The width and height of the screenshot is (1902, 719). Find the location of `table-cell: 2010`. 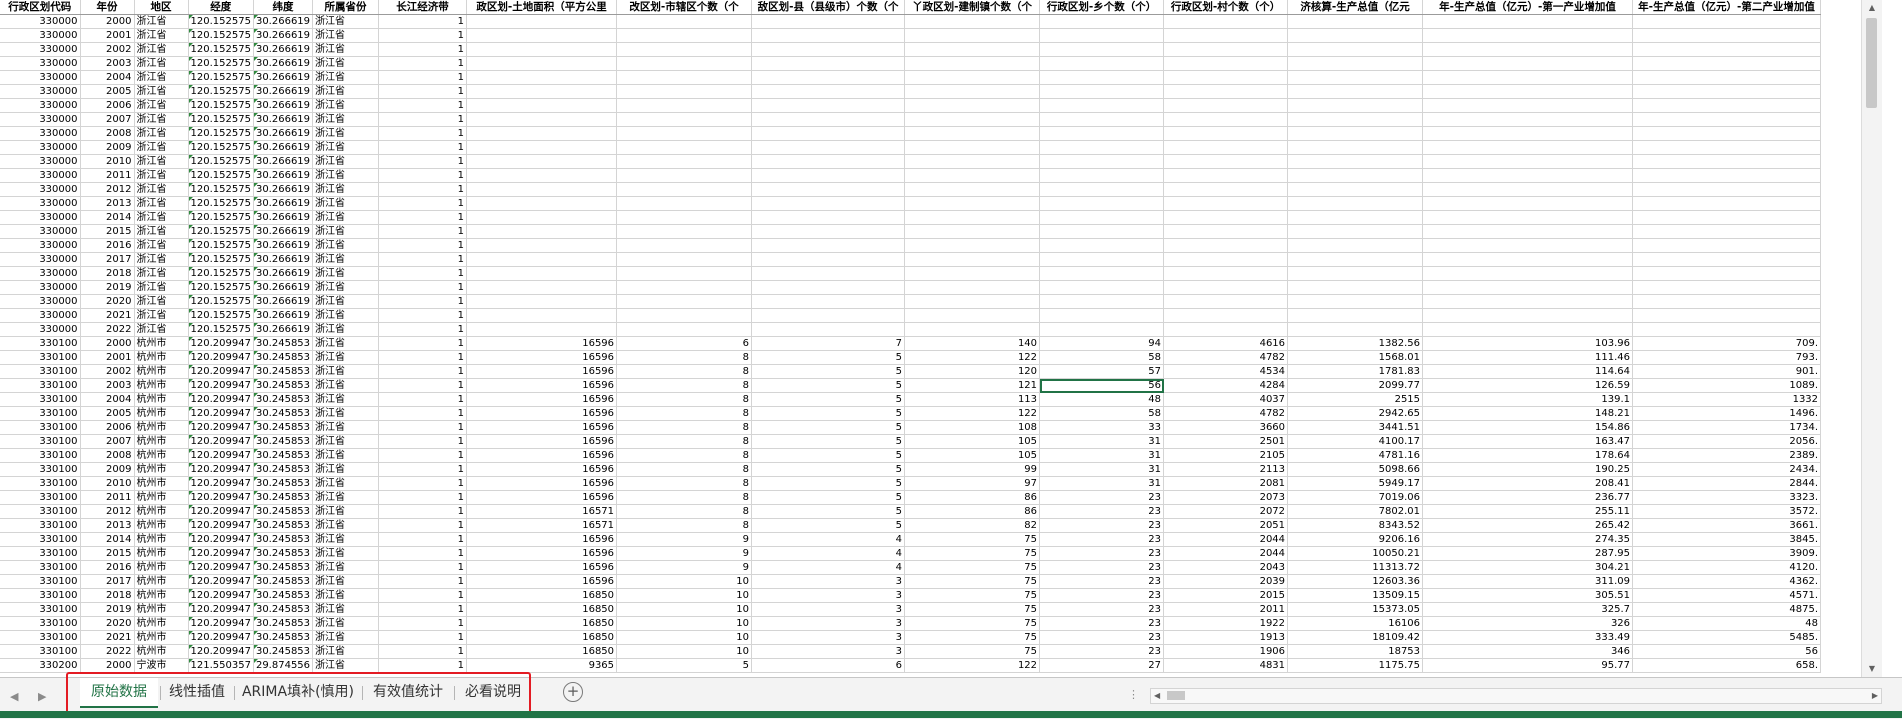

table-cell: 2010 is located at coordinates (107, 483).